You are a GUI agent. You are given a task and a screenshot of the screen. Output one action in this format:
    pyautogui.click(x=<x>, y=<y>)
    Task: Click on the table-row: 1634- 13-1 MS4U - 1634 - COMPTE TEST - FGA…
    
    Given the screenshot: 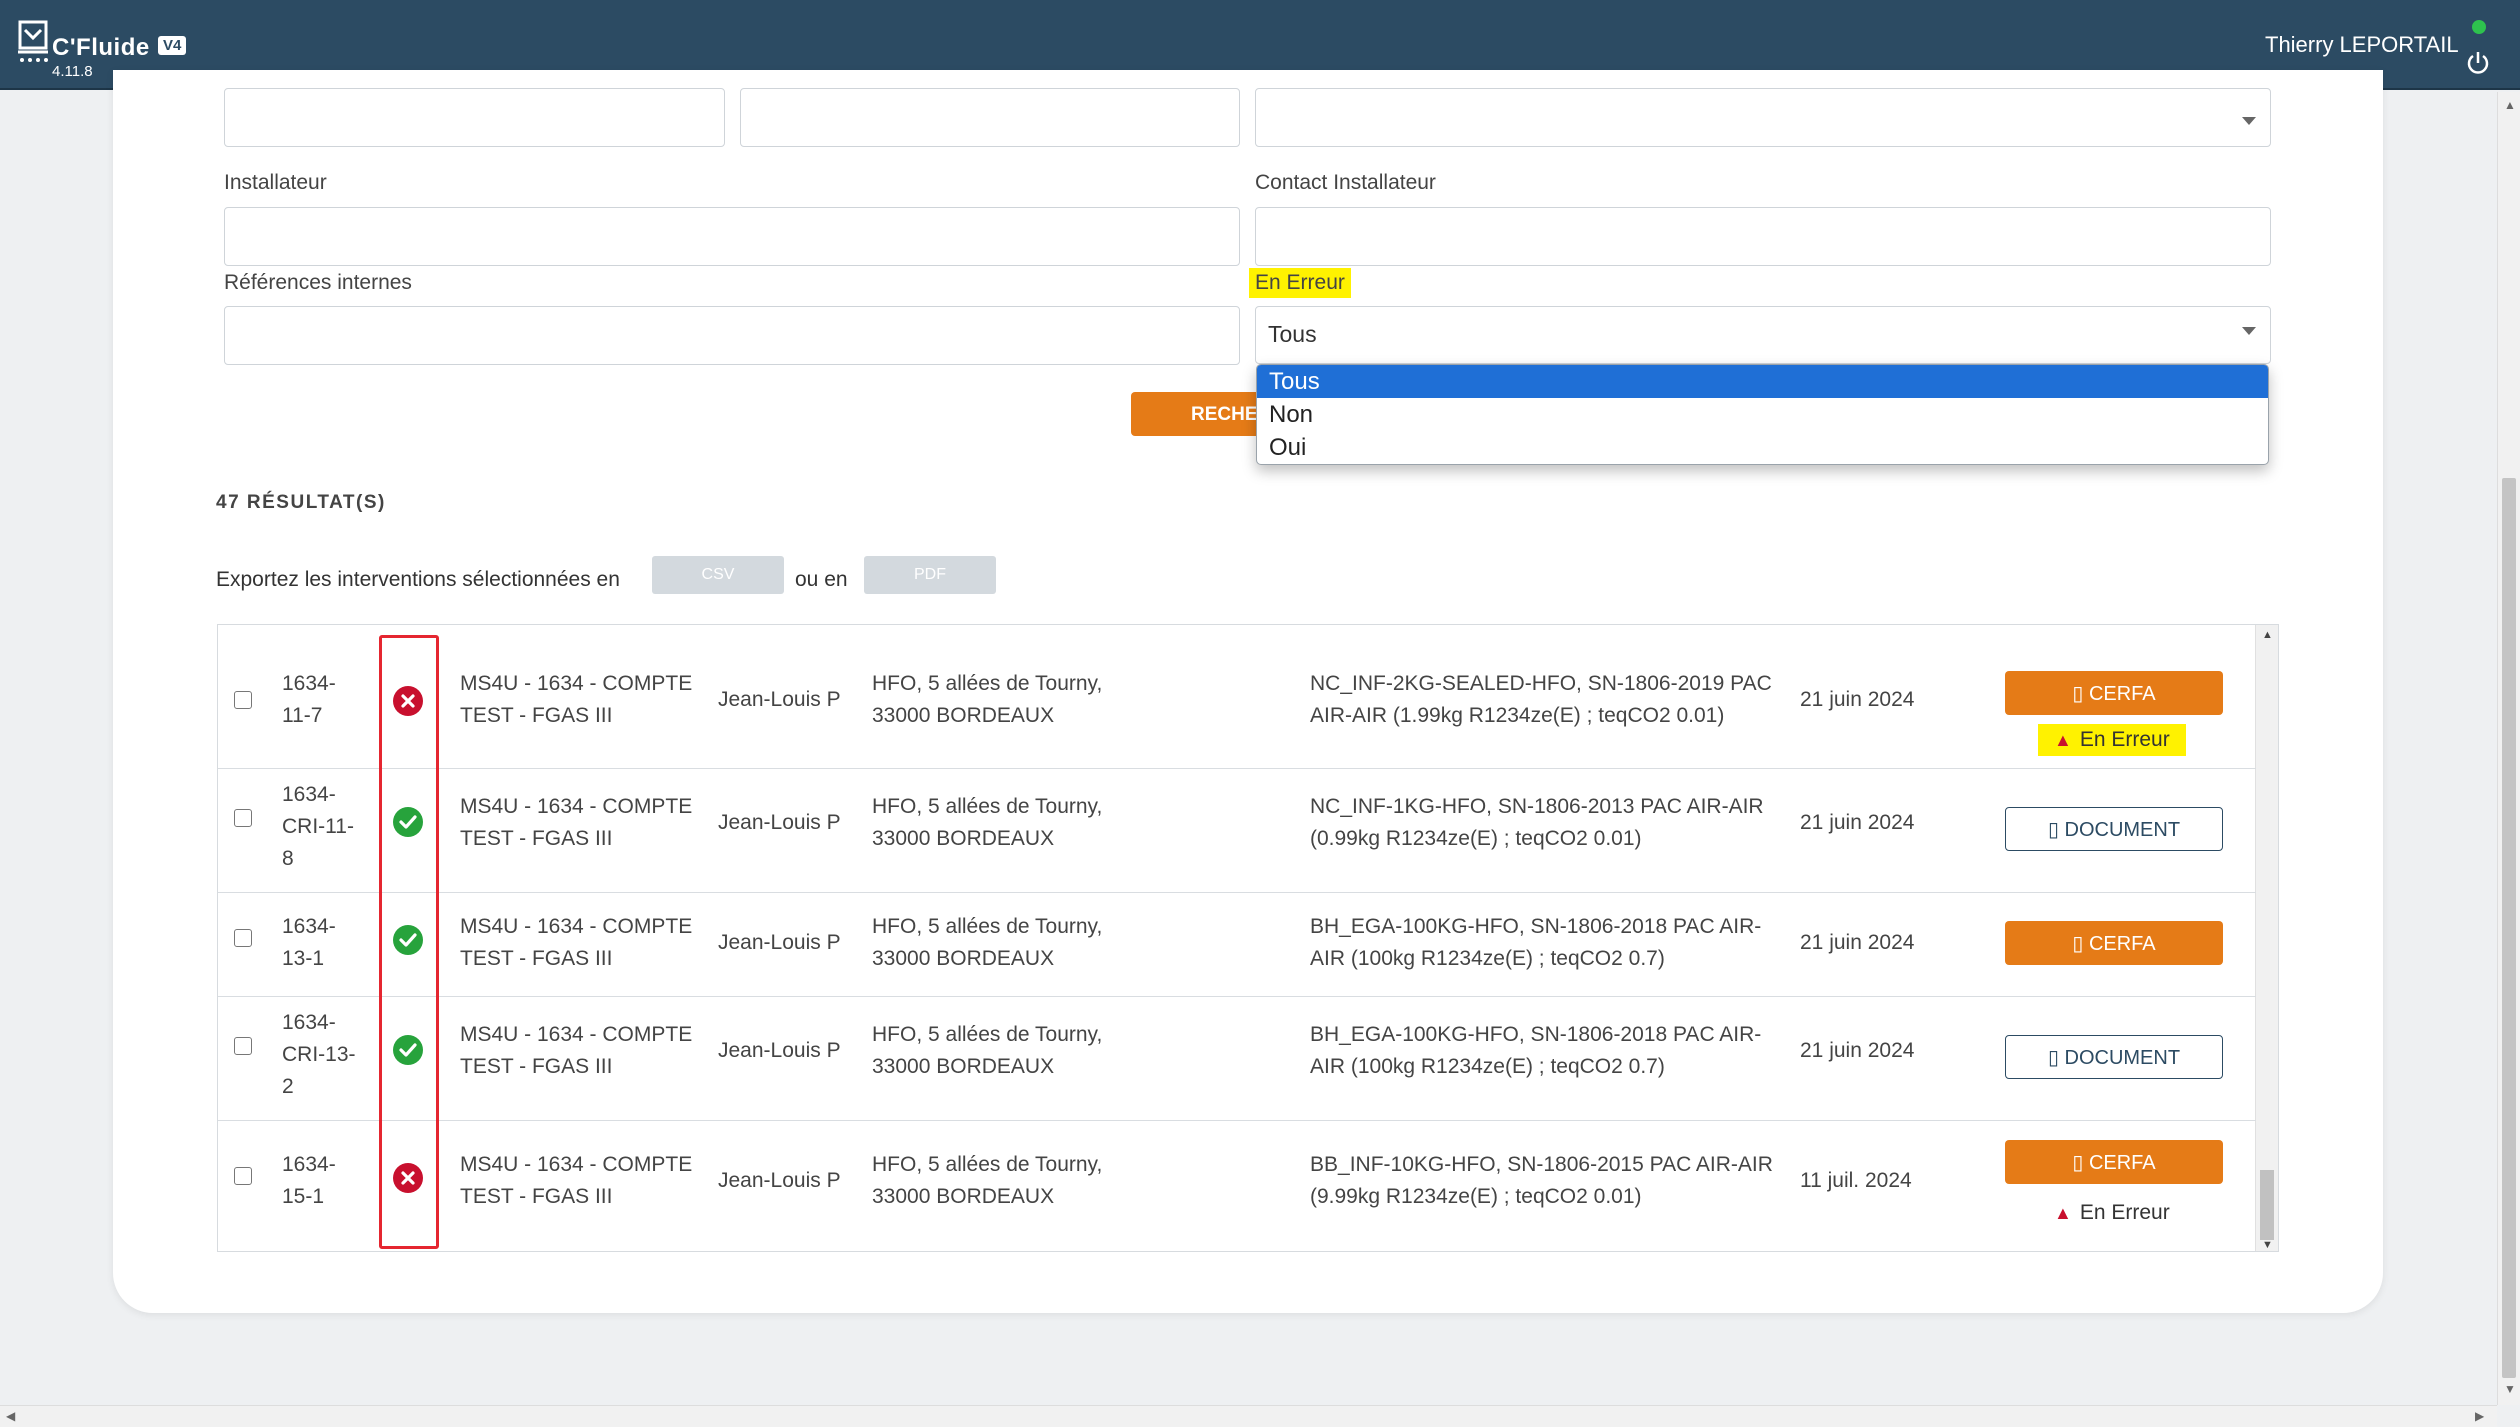 What is the action you would take?
    pyautogui.click(x=1237, y=945)
    